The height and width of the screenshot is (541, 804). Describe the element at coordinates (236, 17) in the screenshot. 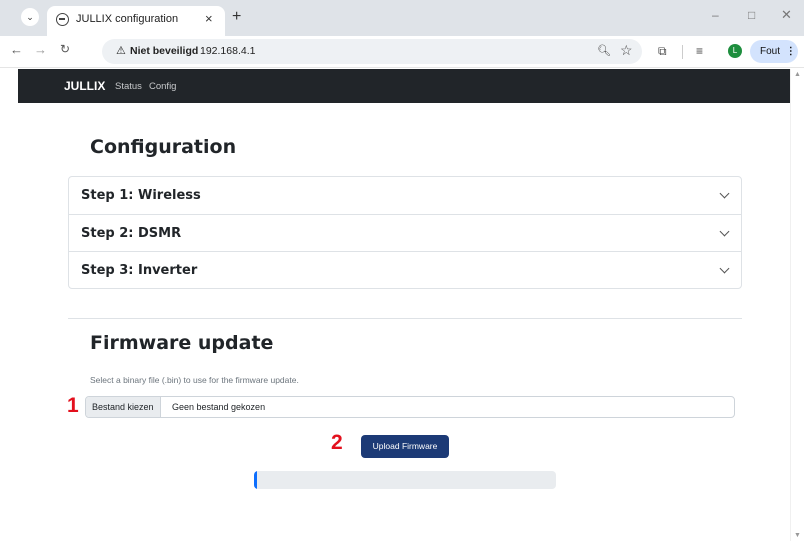

I see `new-tab-button: +` at that location.